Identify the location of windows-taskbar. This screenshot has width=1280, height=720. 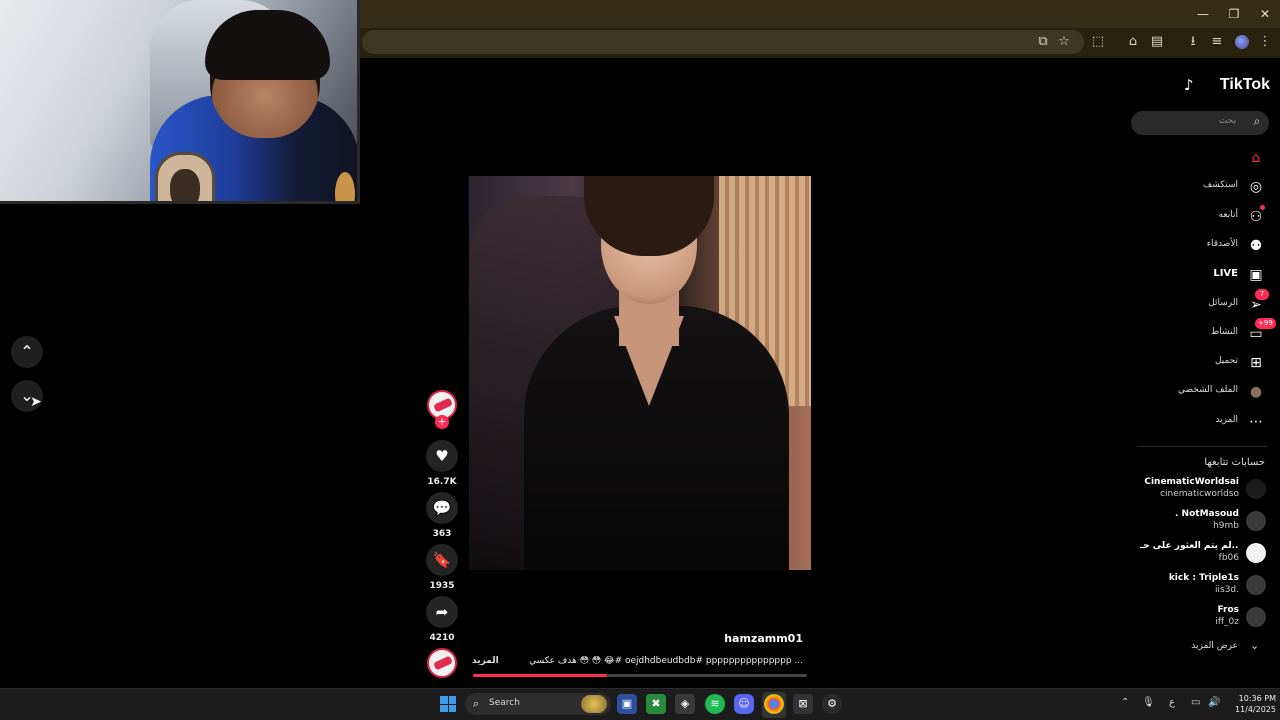
(640, 704).